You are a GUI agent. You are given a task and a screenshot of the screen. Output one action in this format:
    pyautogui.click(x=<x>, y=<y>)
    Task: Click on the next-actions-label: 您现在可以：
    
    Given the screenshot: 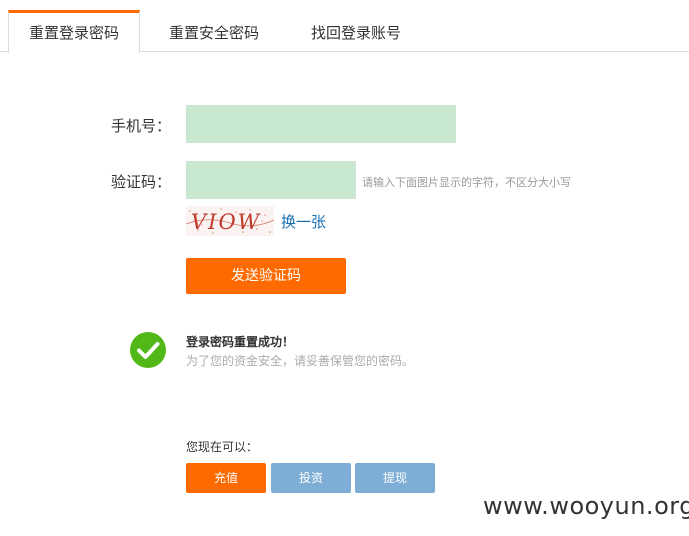 What is the action you would take?
    pyautogui.click(x=222, y=447)
    